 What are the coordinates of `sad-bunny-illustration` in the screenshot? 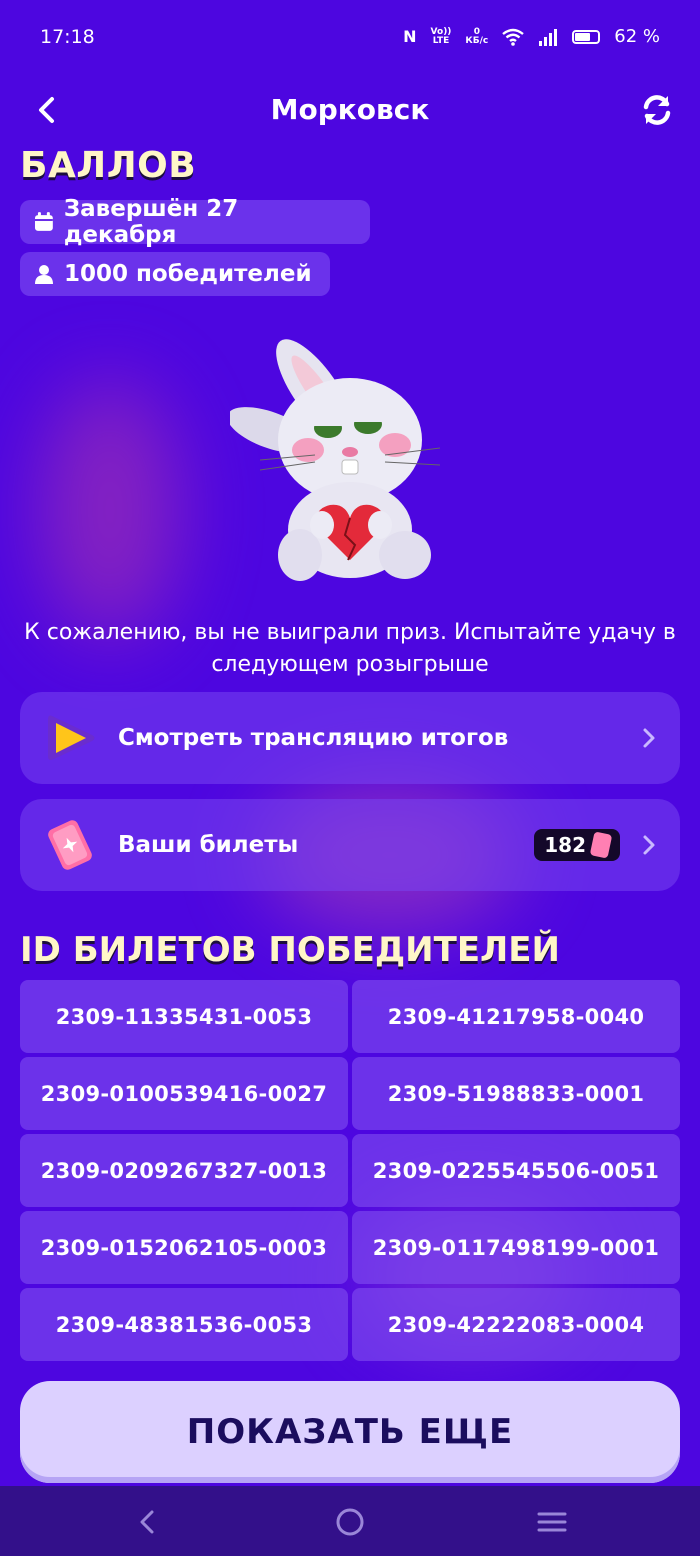 It's located at (335, 460).